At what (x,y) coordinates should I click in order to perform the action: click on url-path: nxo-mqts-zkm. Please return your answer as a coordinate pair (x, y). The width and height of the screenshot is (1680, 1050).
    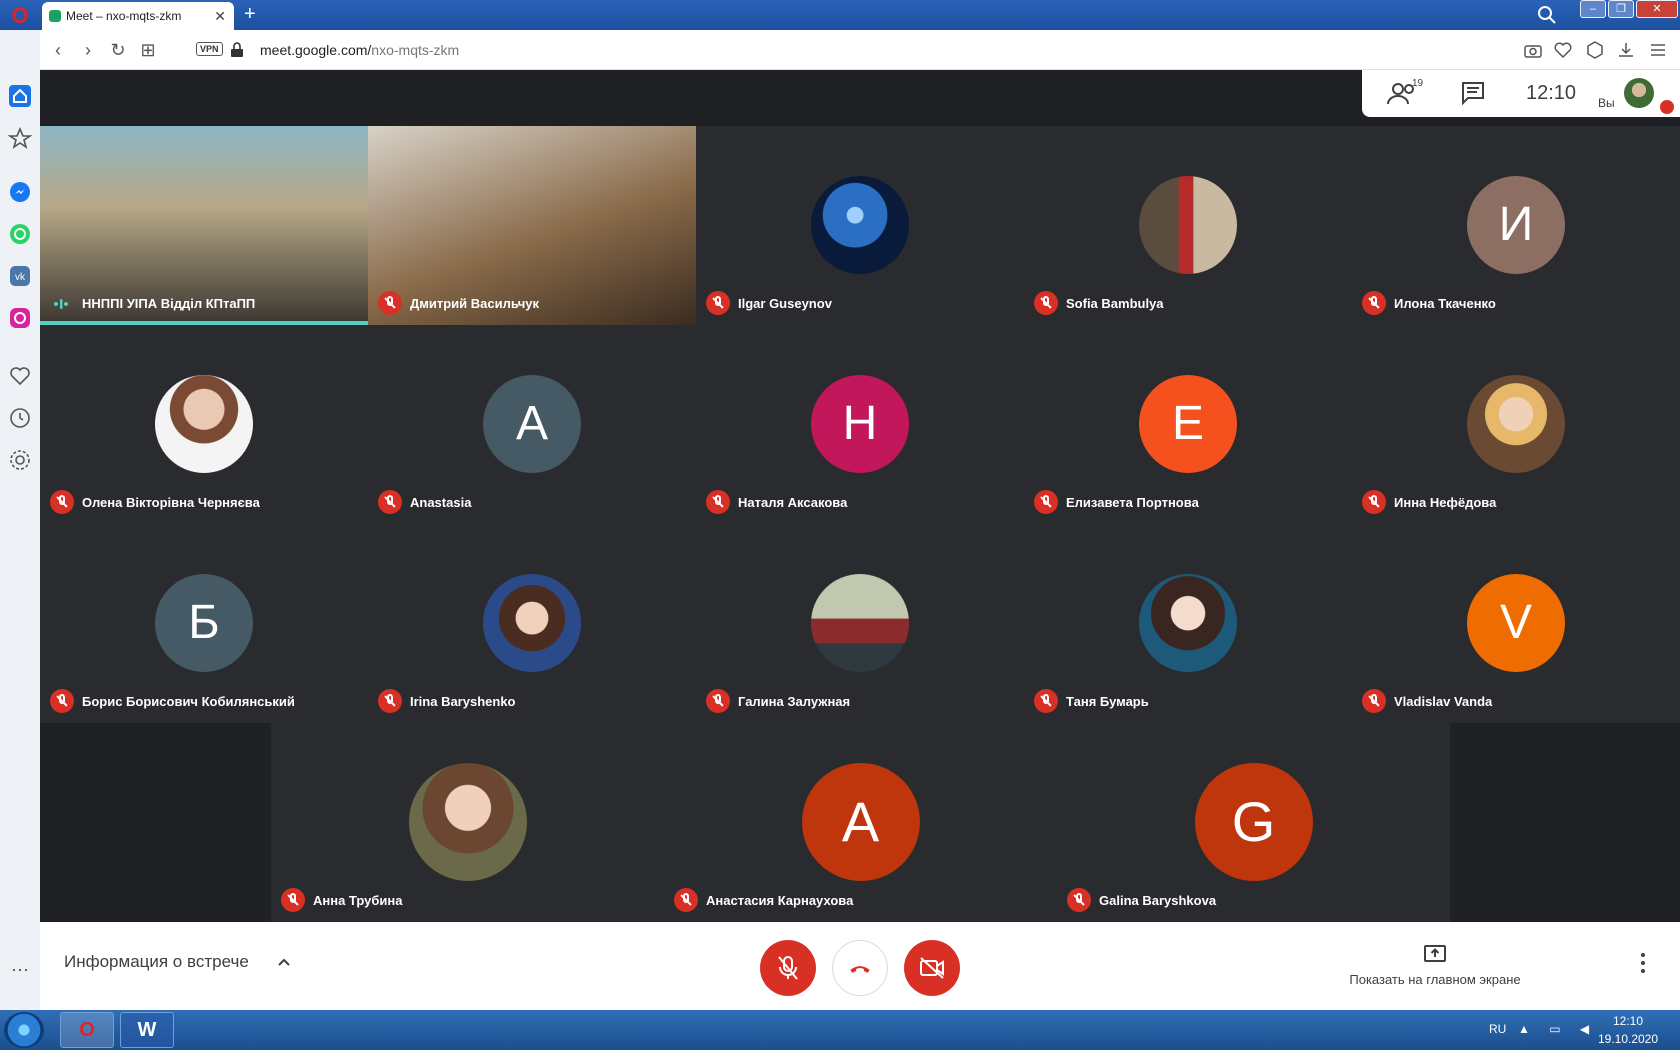
    Looking at the image, I should click on (415, 50).